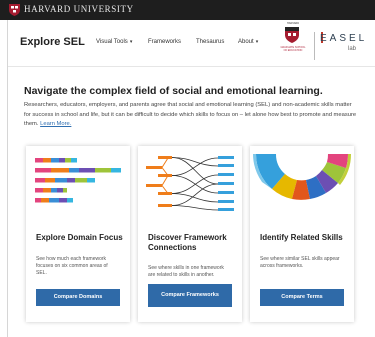 The image size is (375, 337). Describe the element at coordinates (301, 237) in the screenshot. I see `card-title: Identify Related Skills` at that location.